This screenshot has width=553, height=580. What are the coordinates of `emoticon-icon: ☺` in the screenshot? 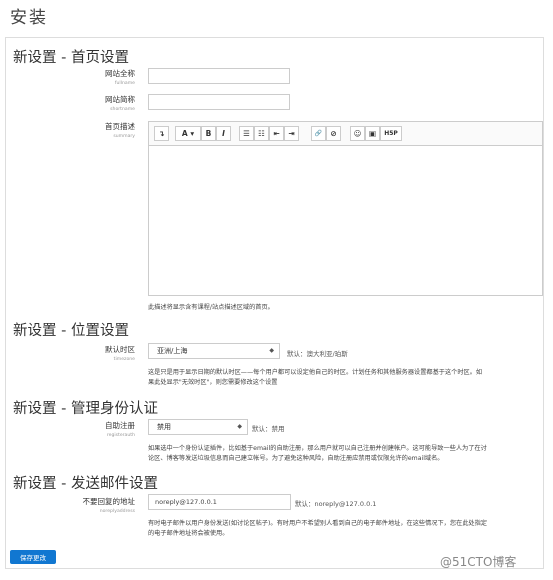 It's located at (357, 133).